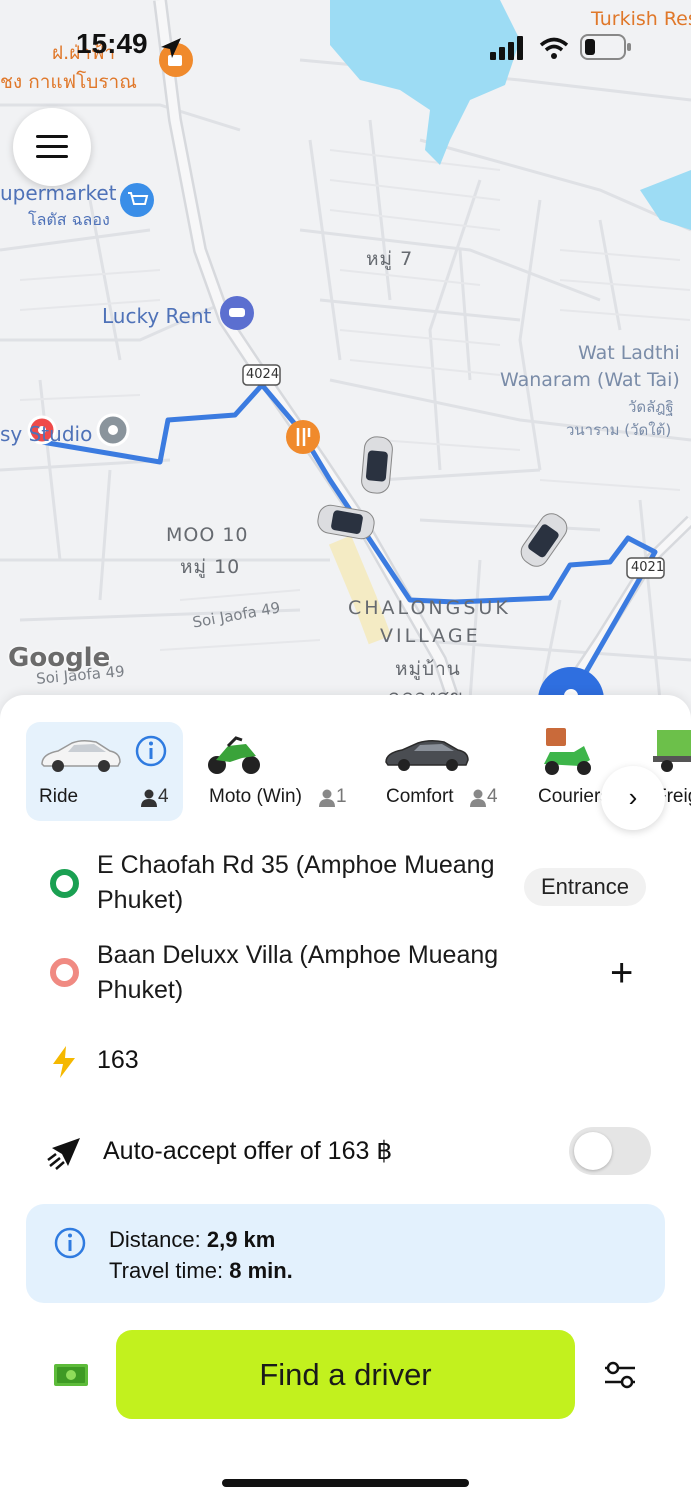  Describe the element at coordinates (64, 883) in the screenshot. I see `origin-dot-icon` at that location.